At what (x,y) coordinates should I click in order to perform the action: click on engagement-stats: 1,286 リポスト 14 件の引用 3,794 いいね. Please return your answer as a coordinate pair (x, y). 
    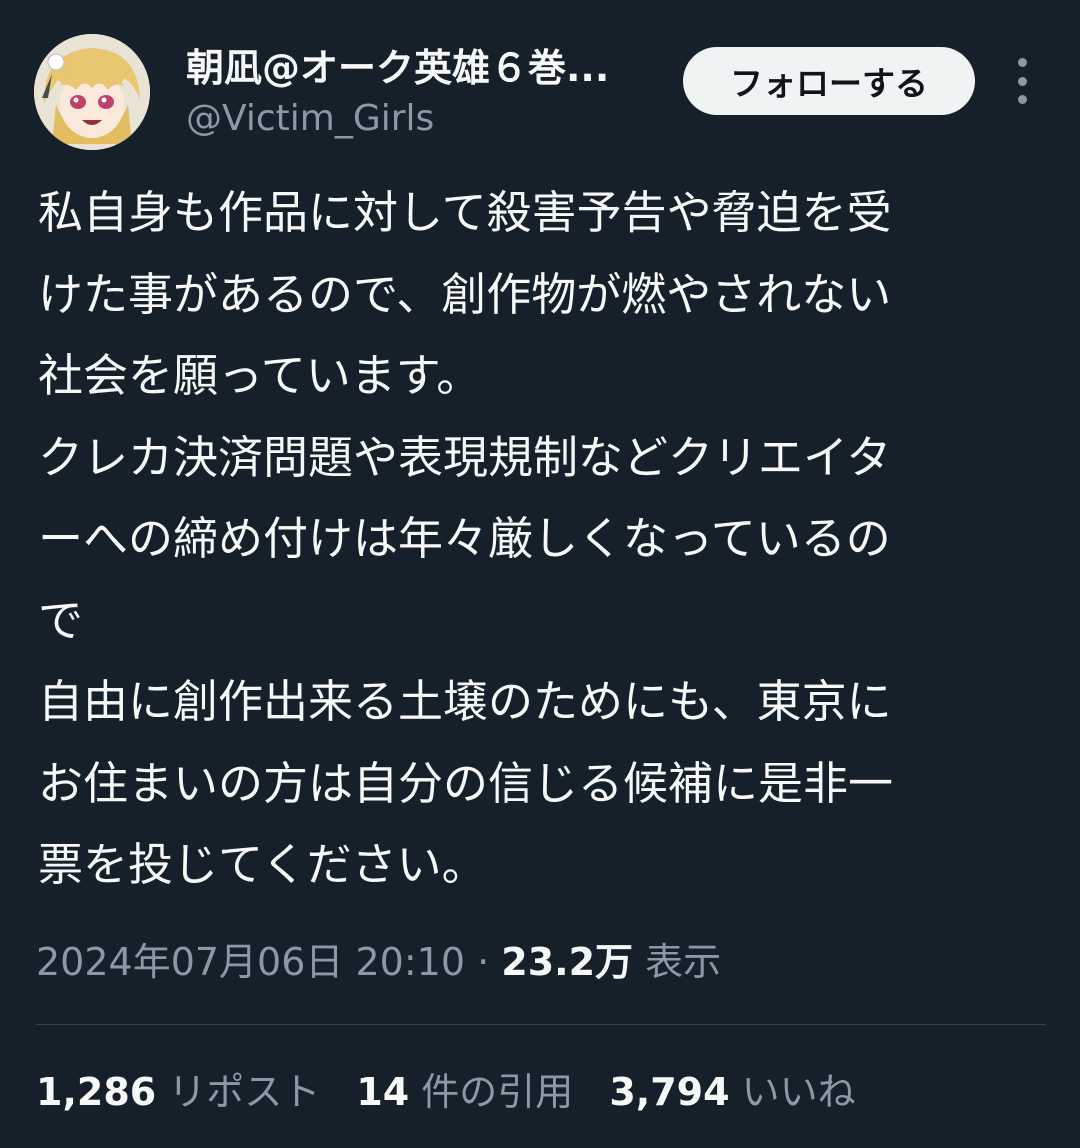
    Looking at the image, I should click on (464, 1092).